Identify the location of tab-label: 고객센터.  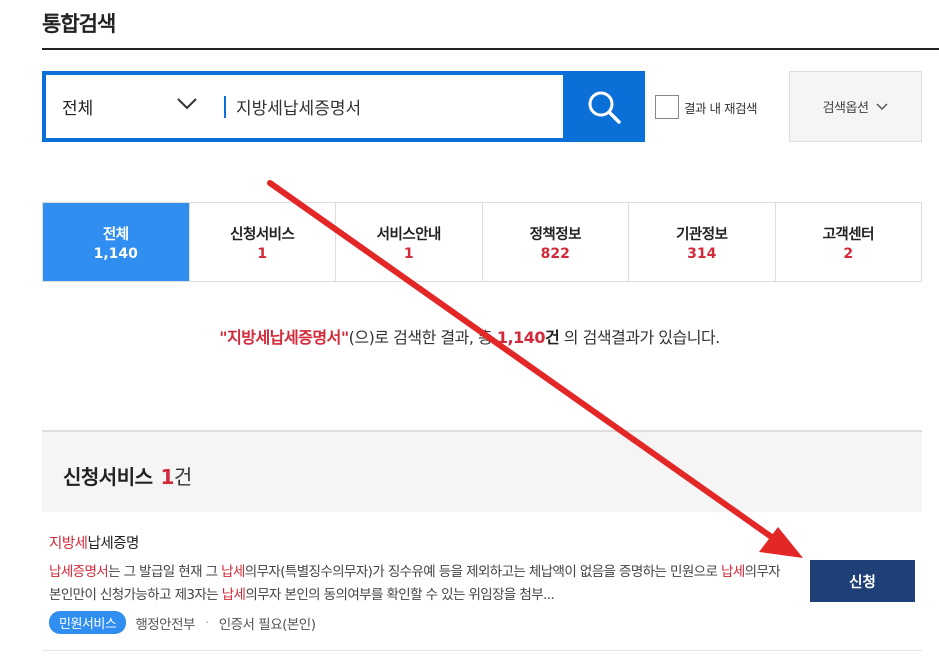
(848, 234).